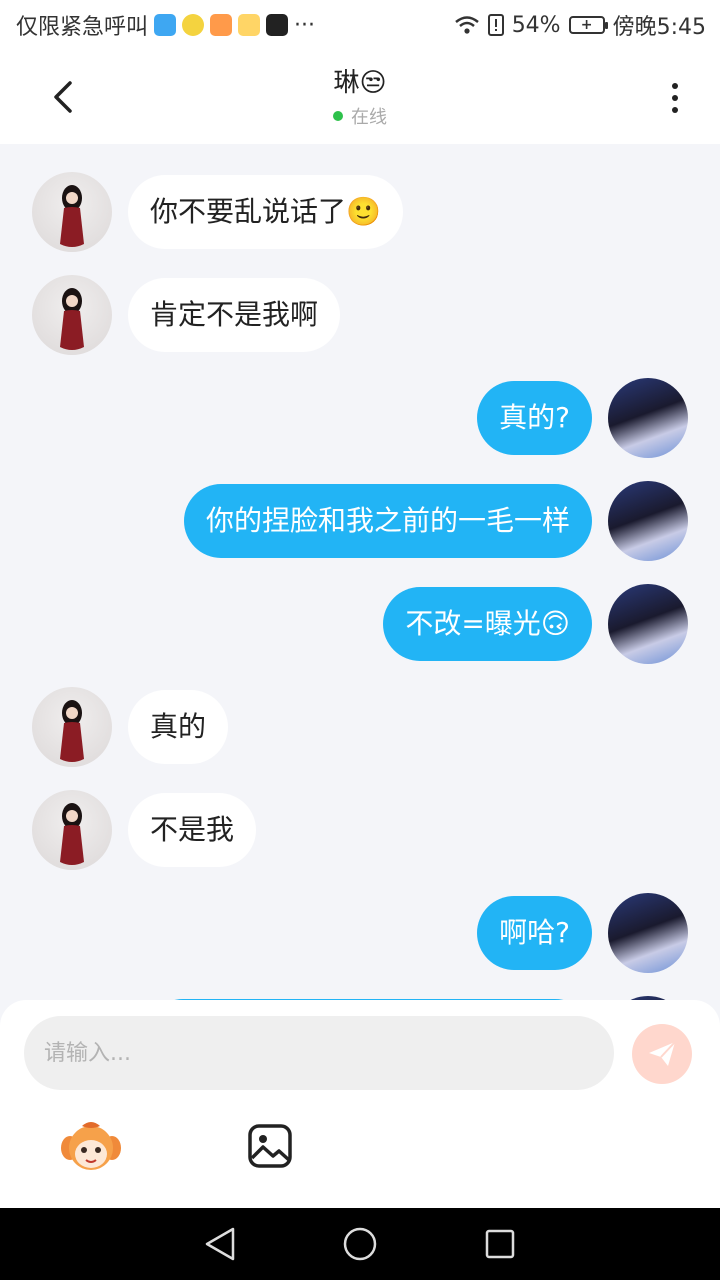 The width and height of the screenshot is (720, 1280). Describe the element at coordinates (192, 830) in the screenshot. I see `message-bubble-received: 不是我` at that location.